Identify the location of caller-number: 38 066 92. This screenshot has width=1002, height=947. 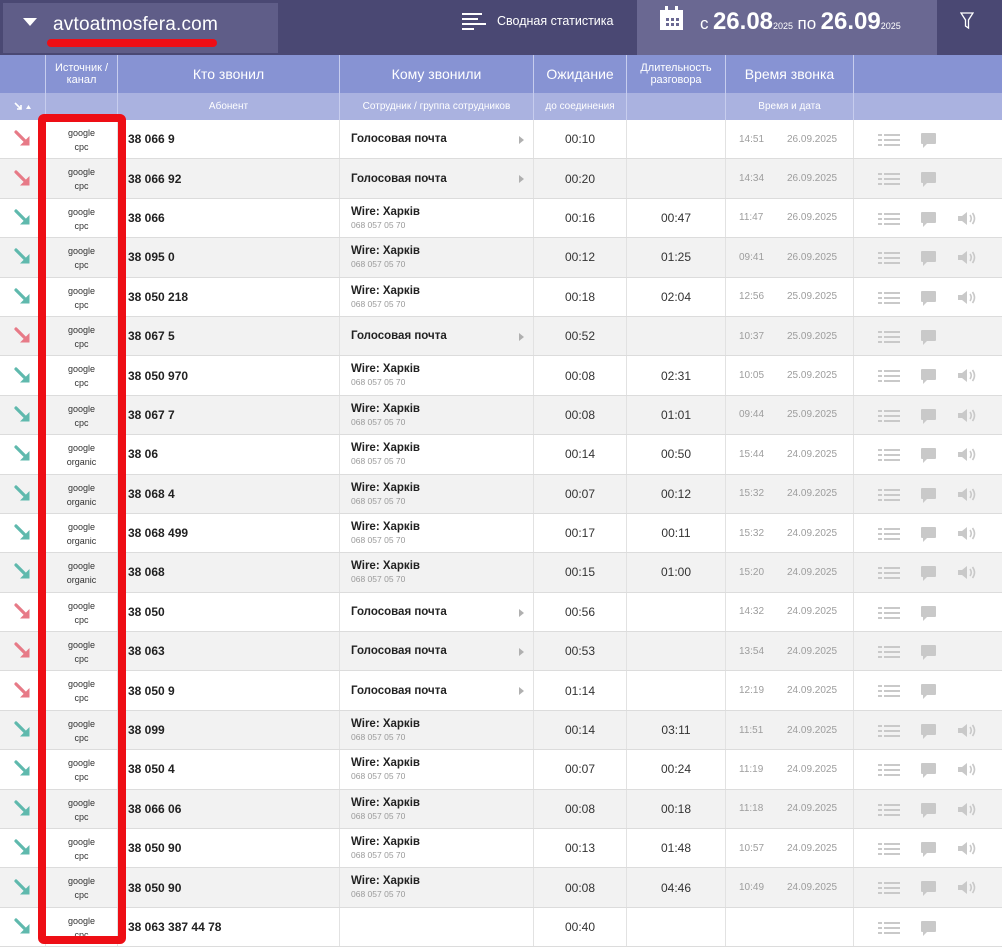
(229, 178).